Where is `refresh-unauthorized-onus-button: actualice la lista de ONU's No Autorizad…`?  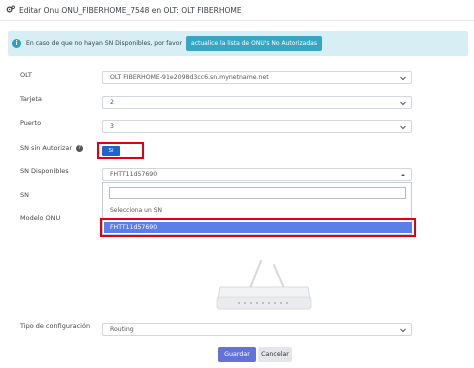
refresh-unauthorized-onus-button: actualice la lista de ONU's No Autorizad… is located at coordinates (254, 43).